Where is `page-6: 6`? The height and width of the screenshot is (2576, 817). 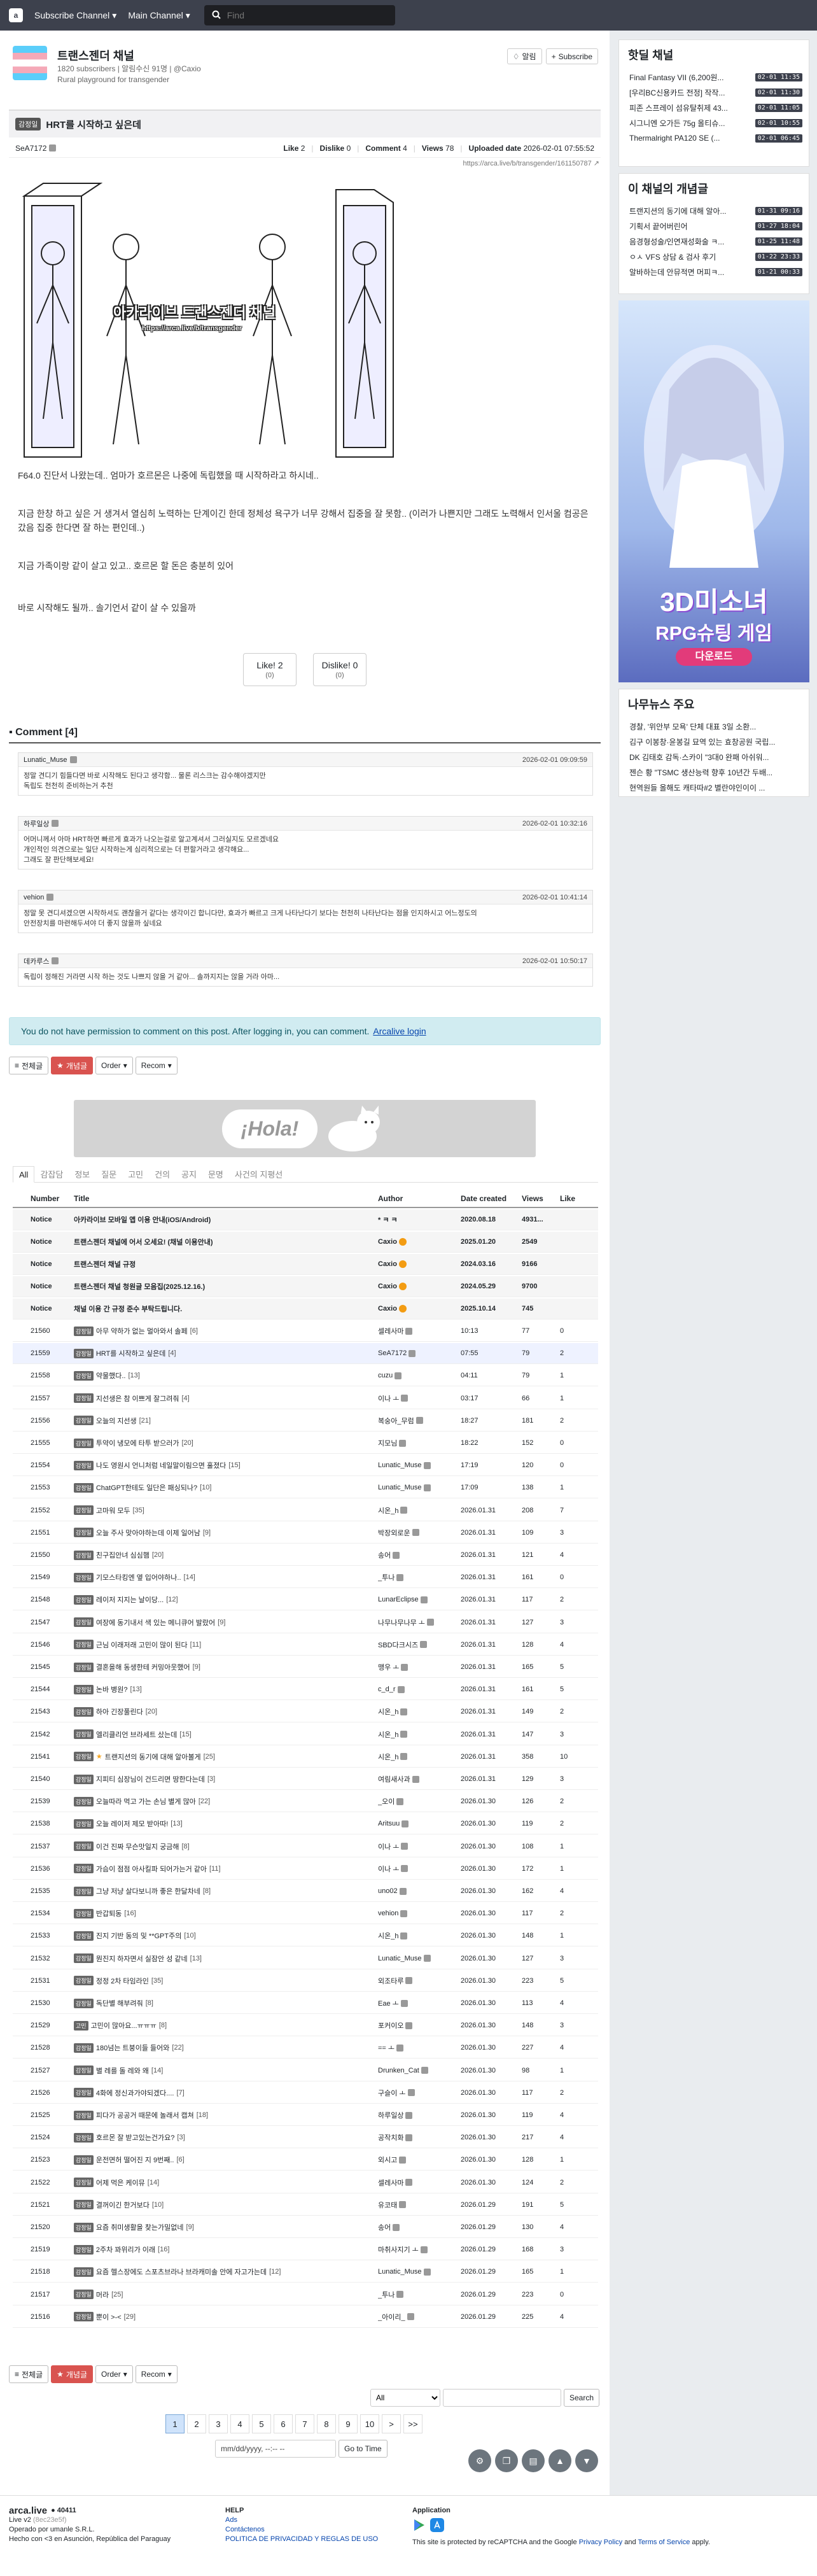
page-6: 6 is located at coordinates (283, 2424).